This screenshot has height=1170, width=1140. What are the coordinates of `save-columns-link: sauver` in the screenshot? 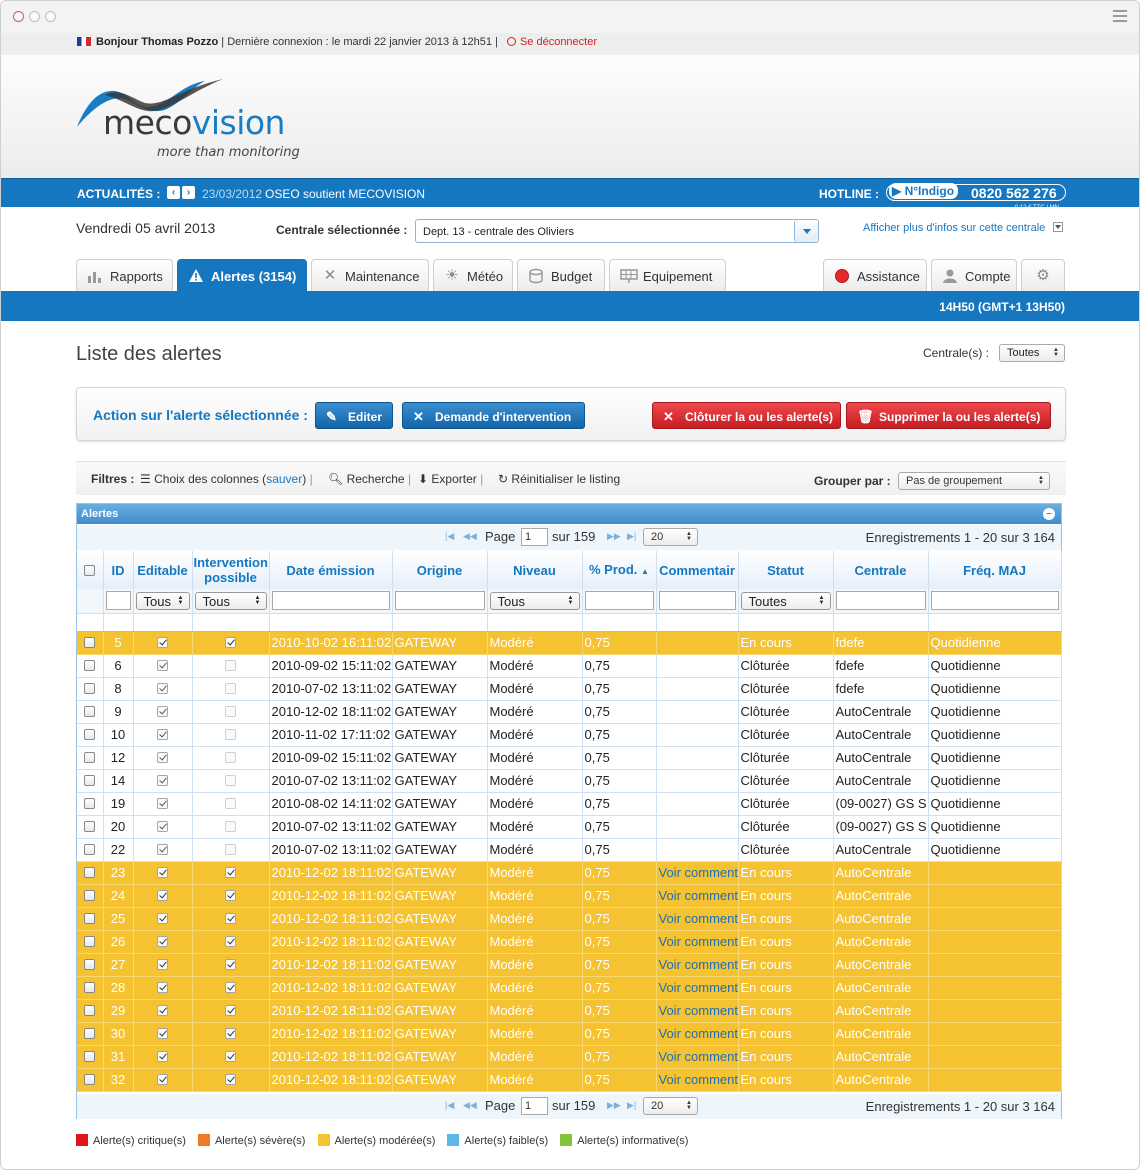 It's located at (284, 479).